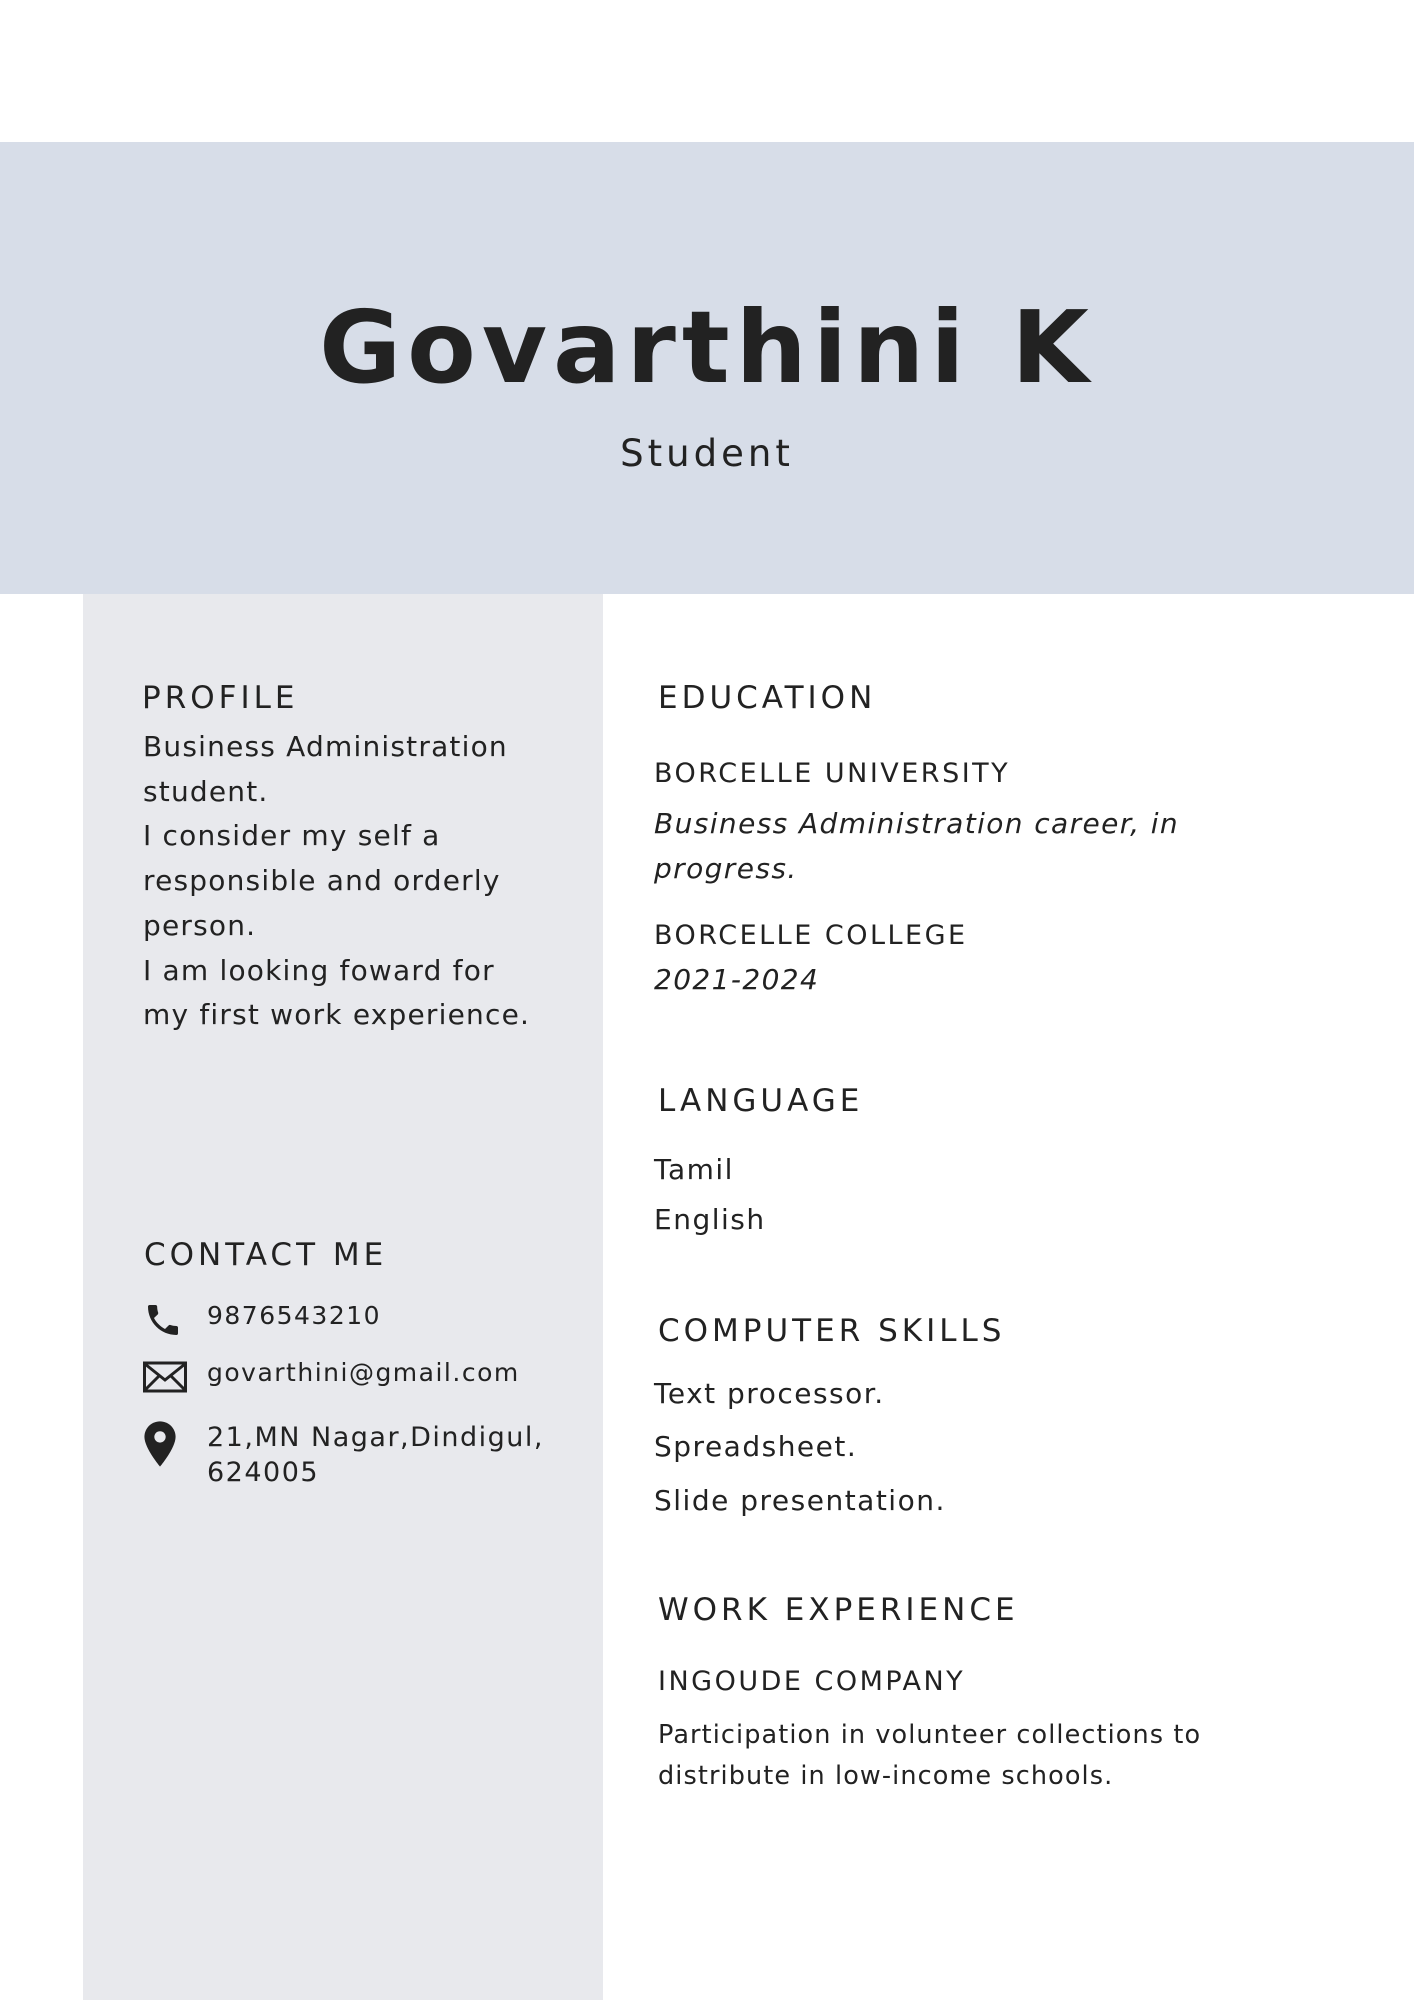  I want to click on person-name: Govarthini K, so click(707, 347).